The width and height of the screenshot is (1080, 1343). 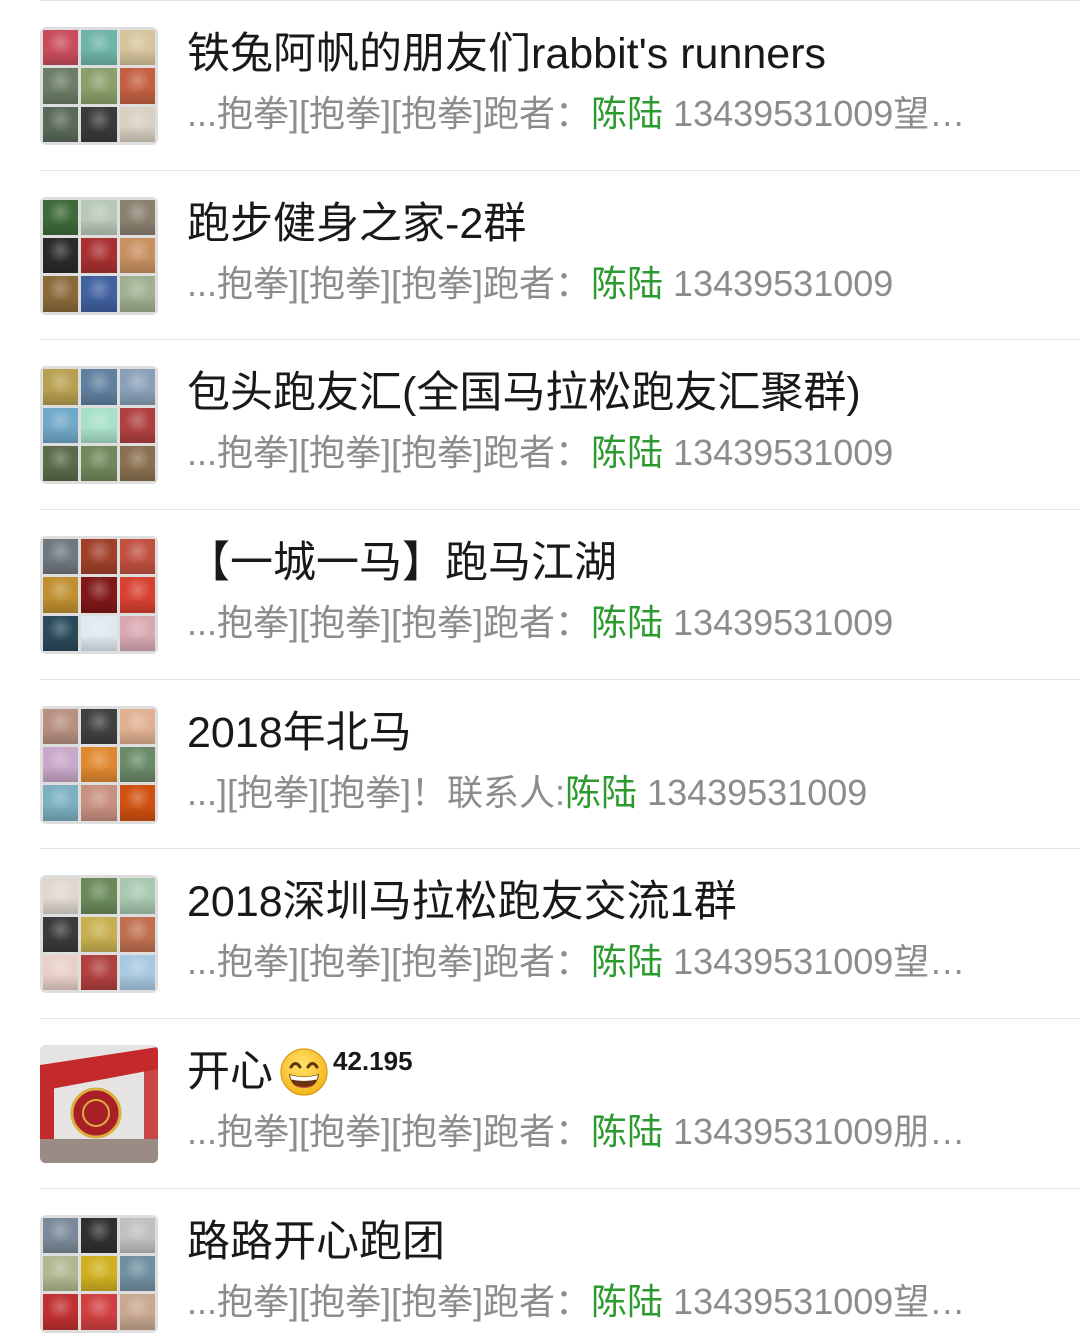 What do you see at coordinates (618, 224) in the screenshot?
I see `group-title: 跑步健身之家-2群` at bounding box center [618, 224].